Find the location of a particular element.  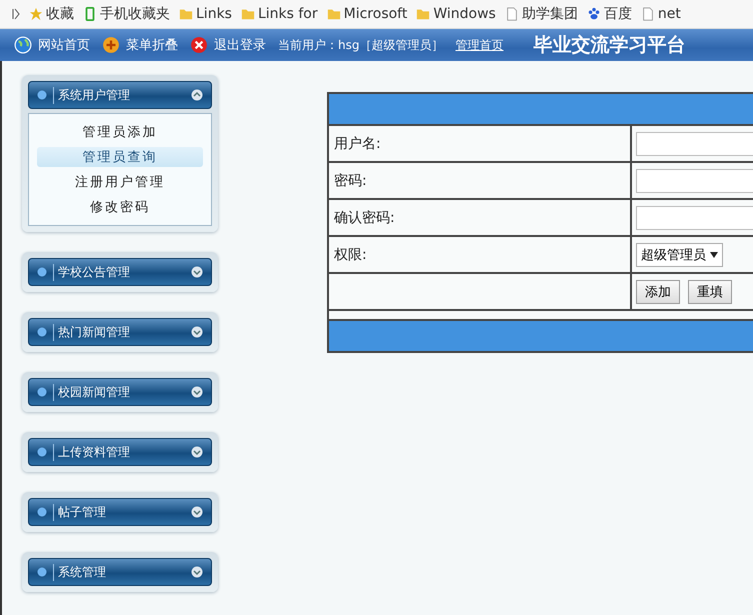

plus-icon is located at coordinates (111, 45).